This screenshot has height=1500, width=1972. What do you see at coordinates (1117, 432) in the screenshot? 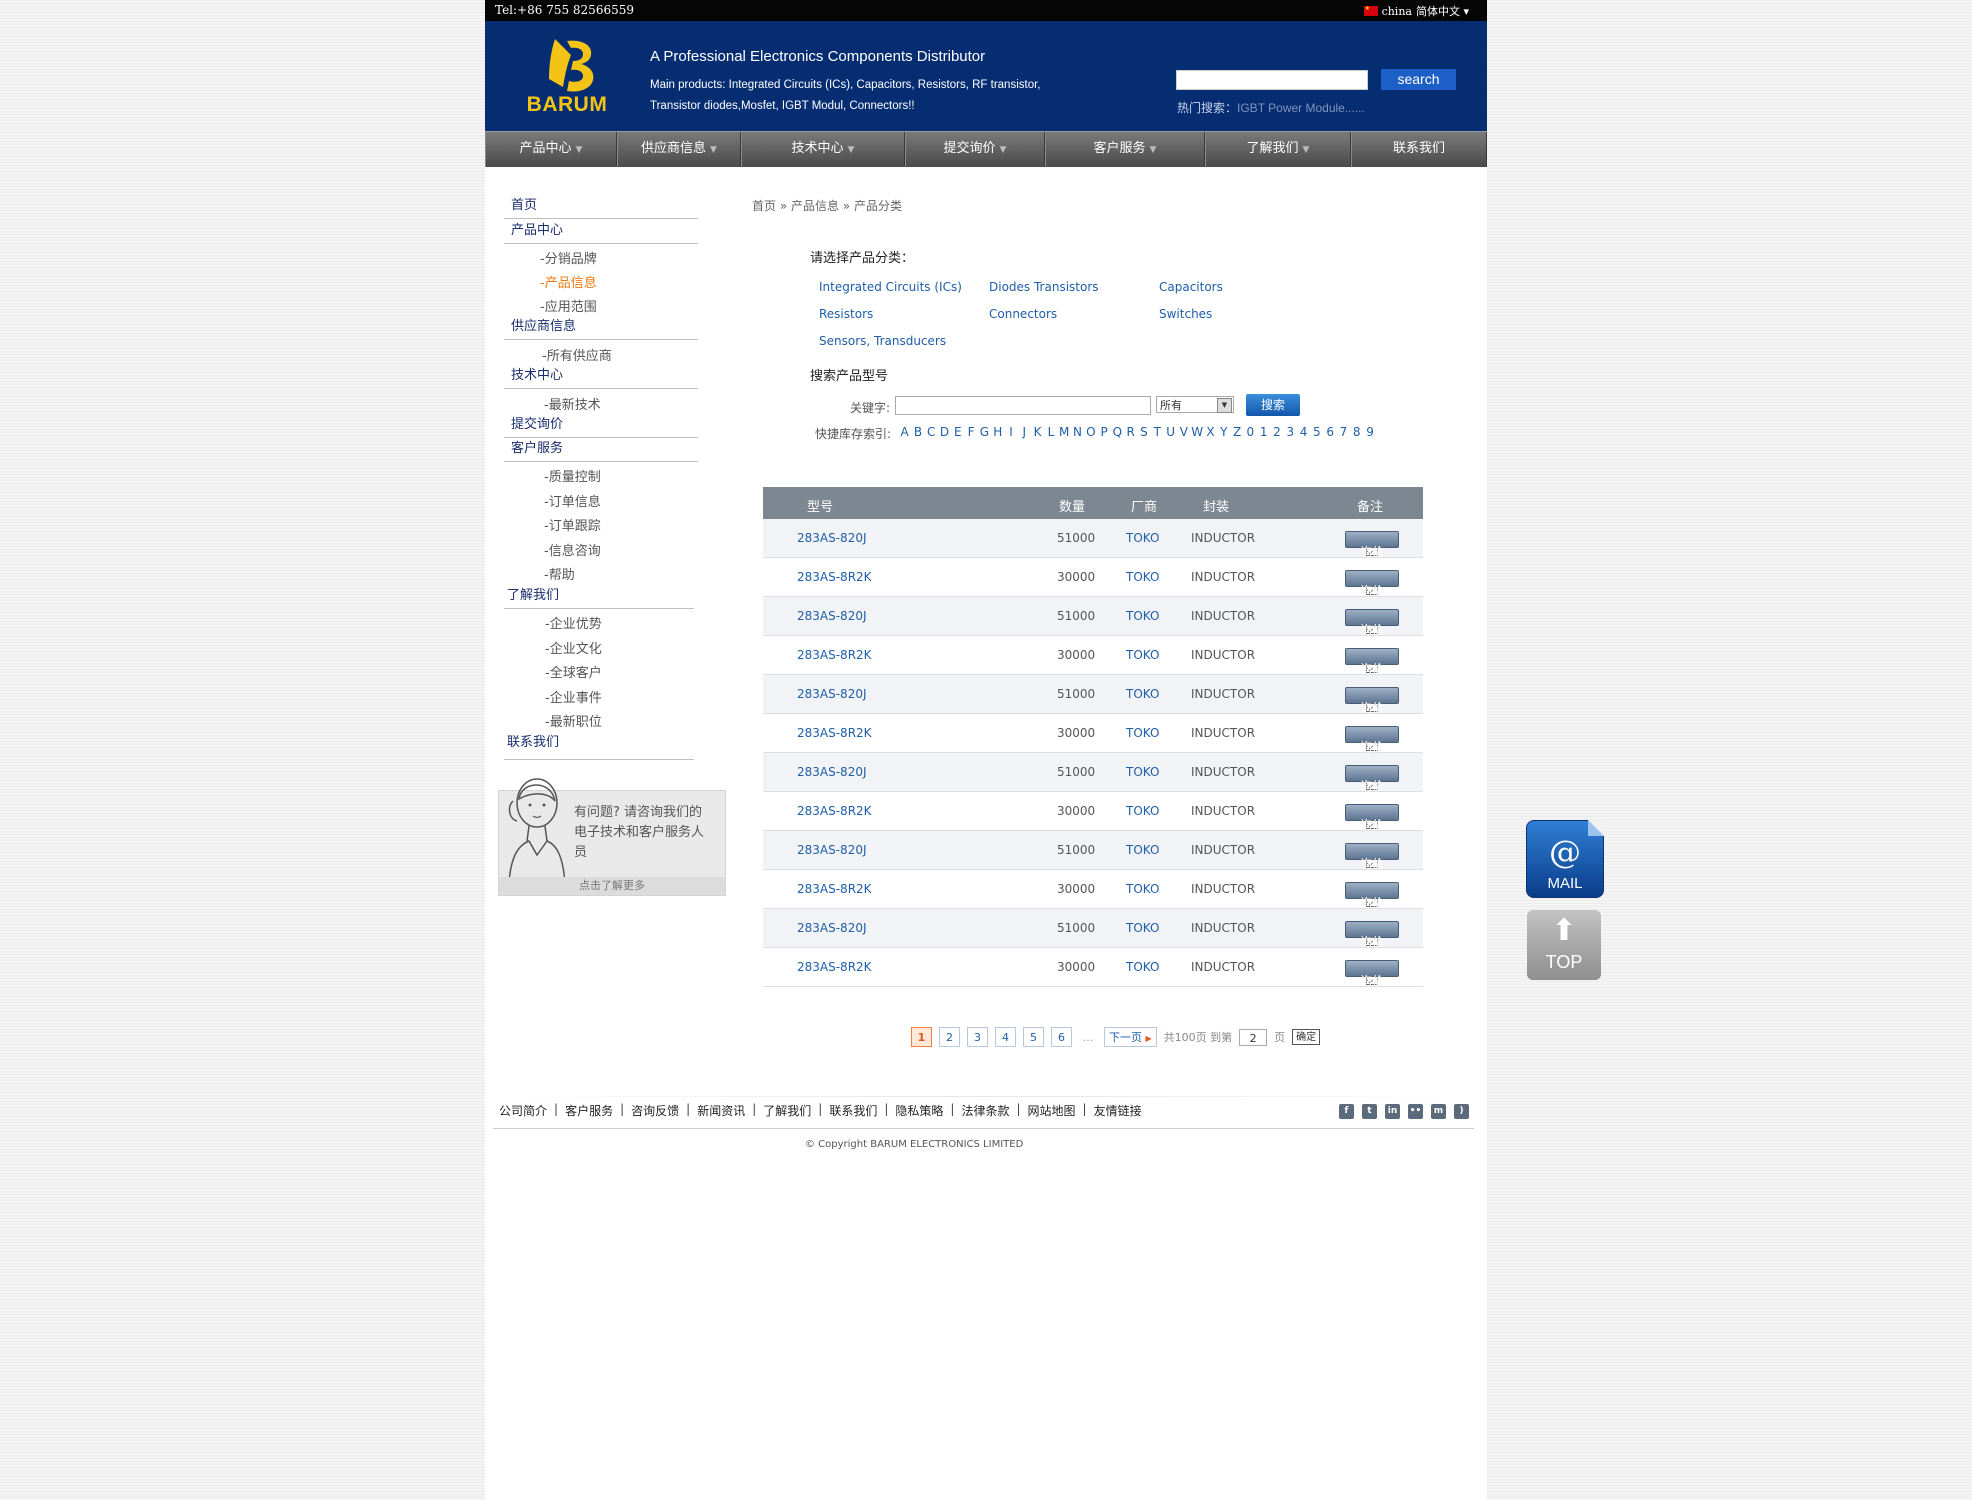
I see `quick-index-letter: Q` at bounding box center [1117, 432].